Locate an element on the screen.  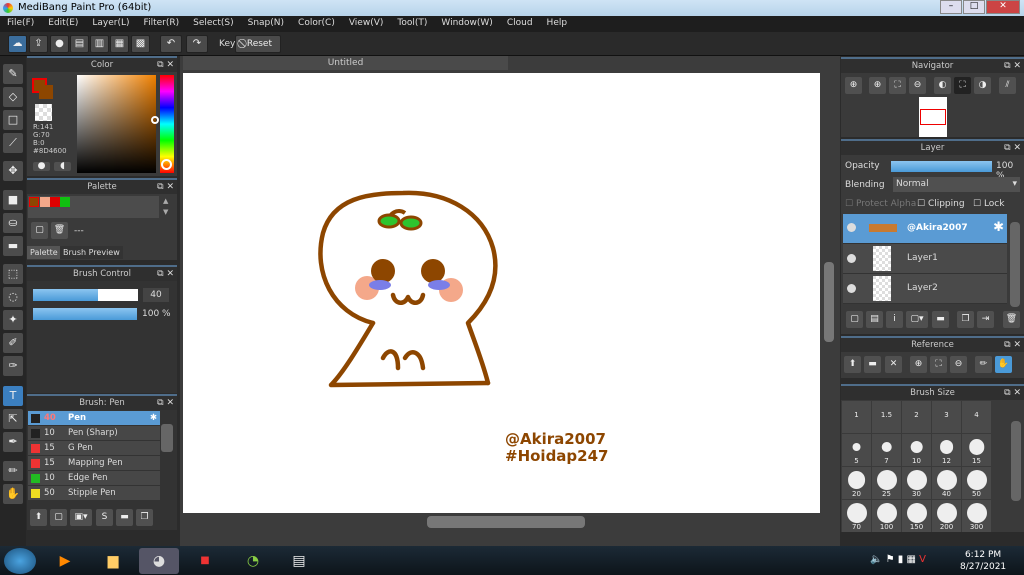
new-layer-icon: ▢ is located at coordinates (854, 319).